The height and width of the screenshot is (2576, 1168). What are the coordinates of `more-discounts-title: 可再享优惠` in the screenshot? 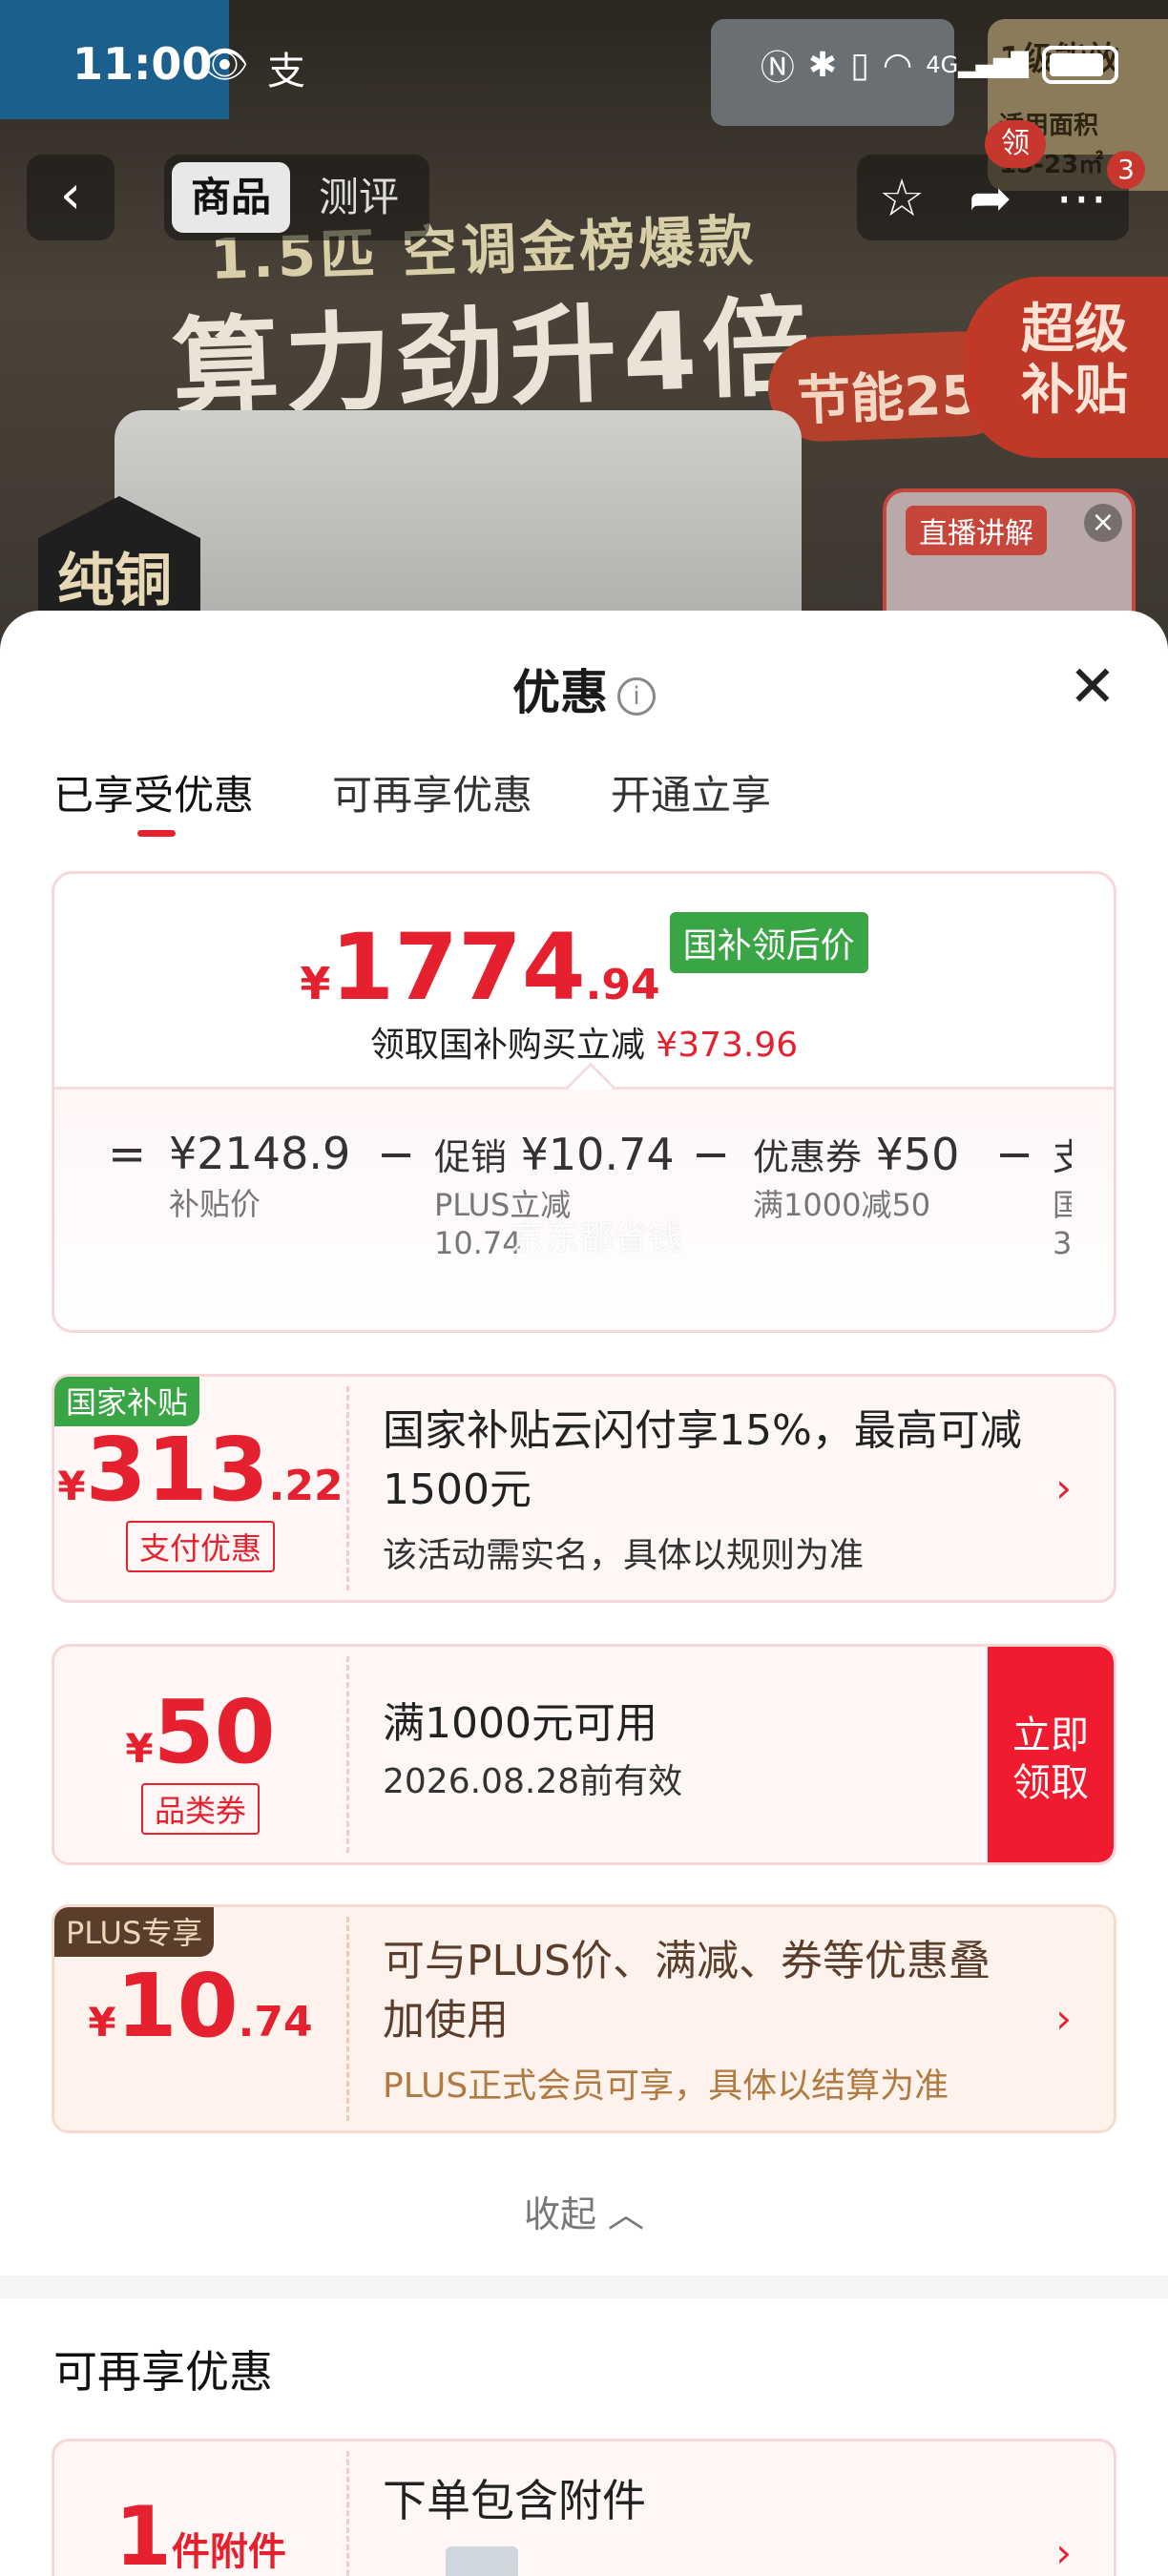 It's located at (163, 2372).